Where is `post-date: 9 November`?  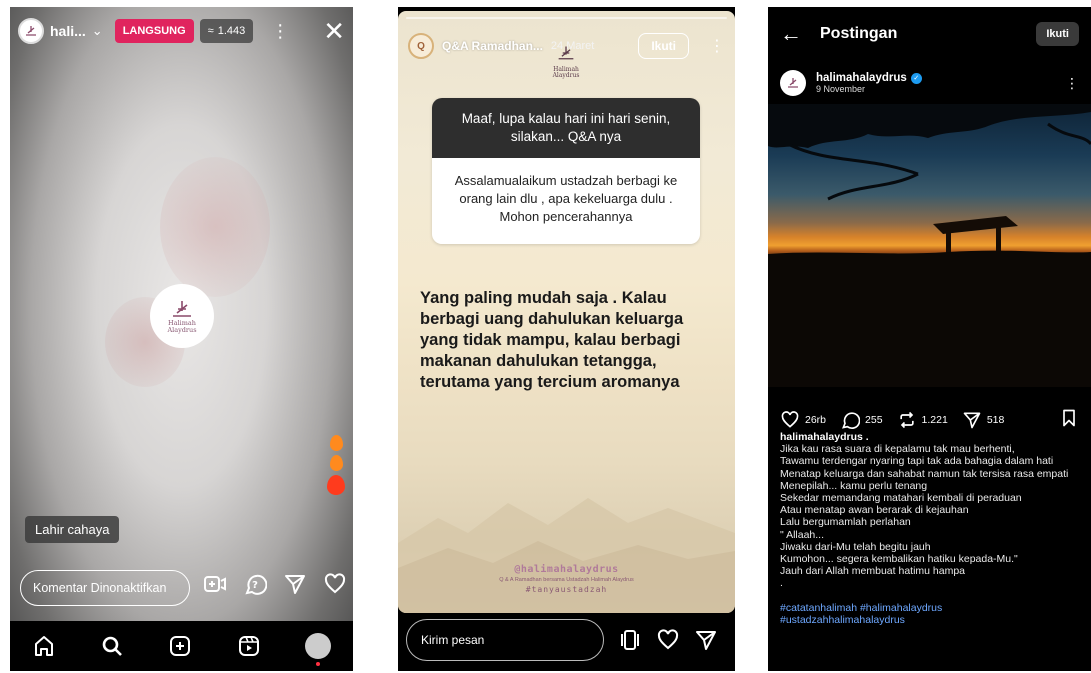 post-date: 9 November is located at coordinates (841, 89).